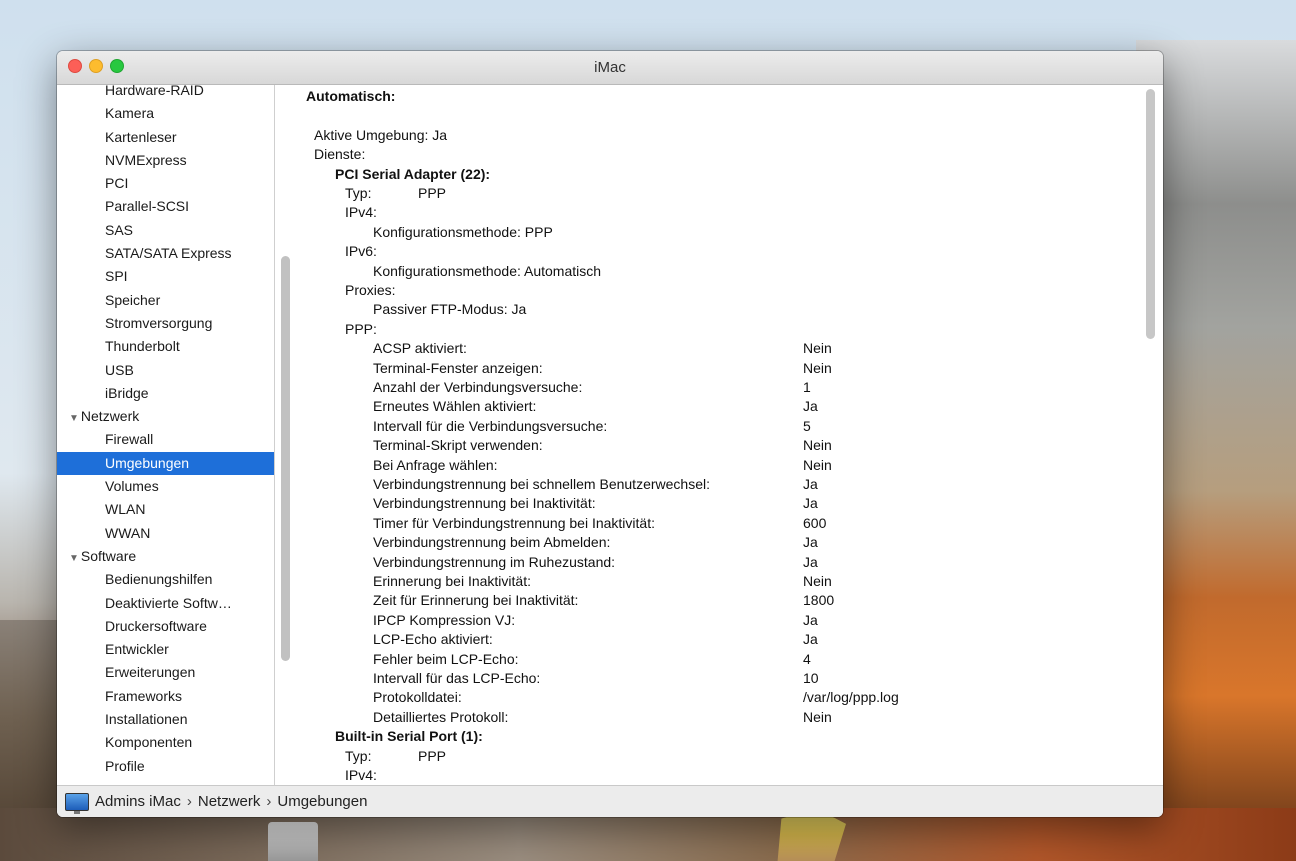 The width and height of the screenshot is (1296, 861). Describe the element at coordinates (446, 658) in the screenshot. I see `property-key: Fehler beim LCP-Echo:` at that location.